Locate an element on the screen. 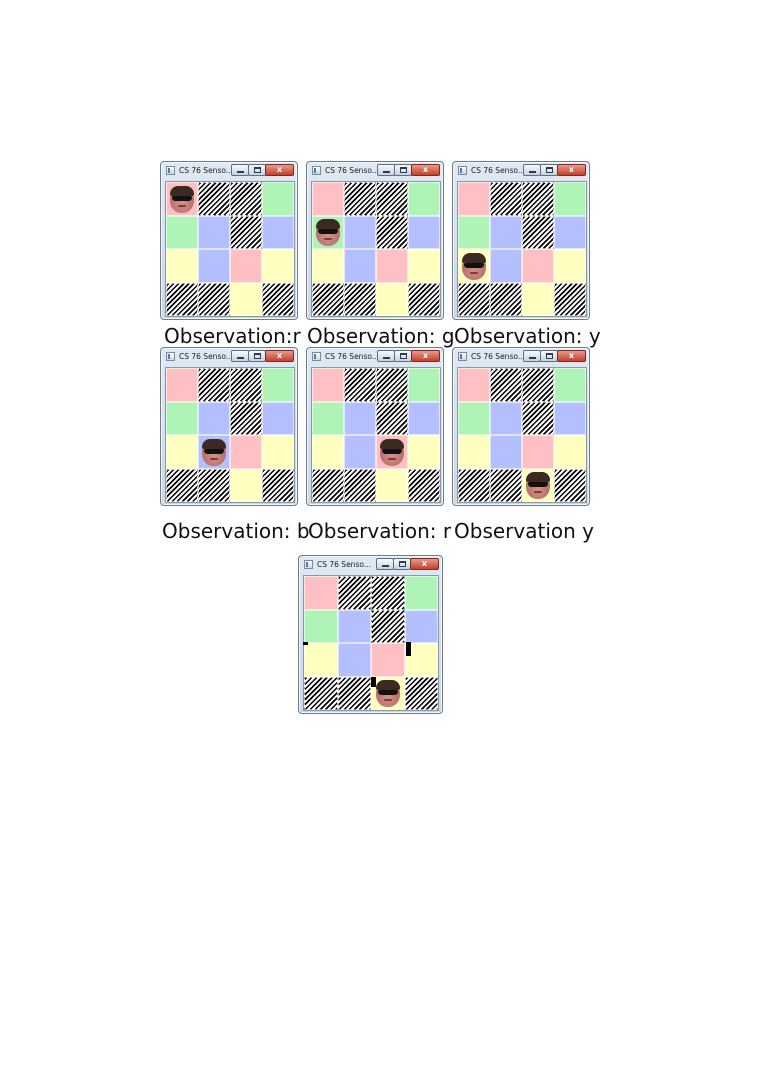 Image resolution: width=760 pixels, height=1074 pixels. maximize-icon is located at coordinates (402, 564).